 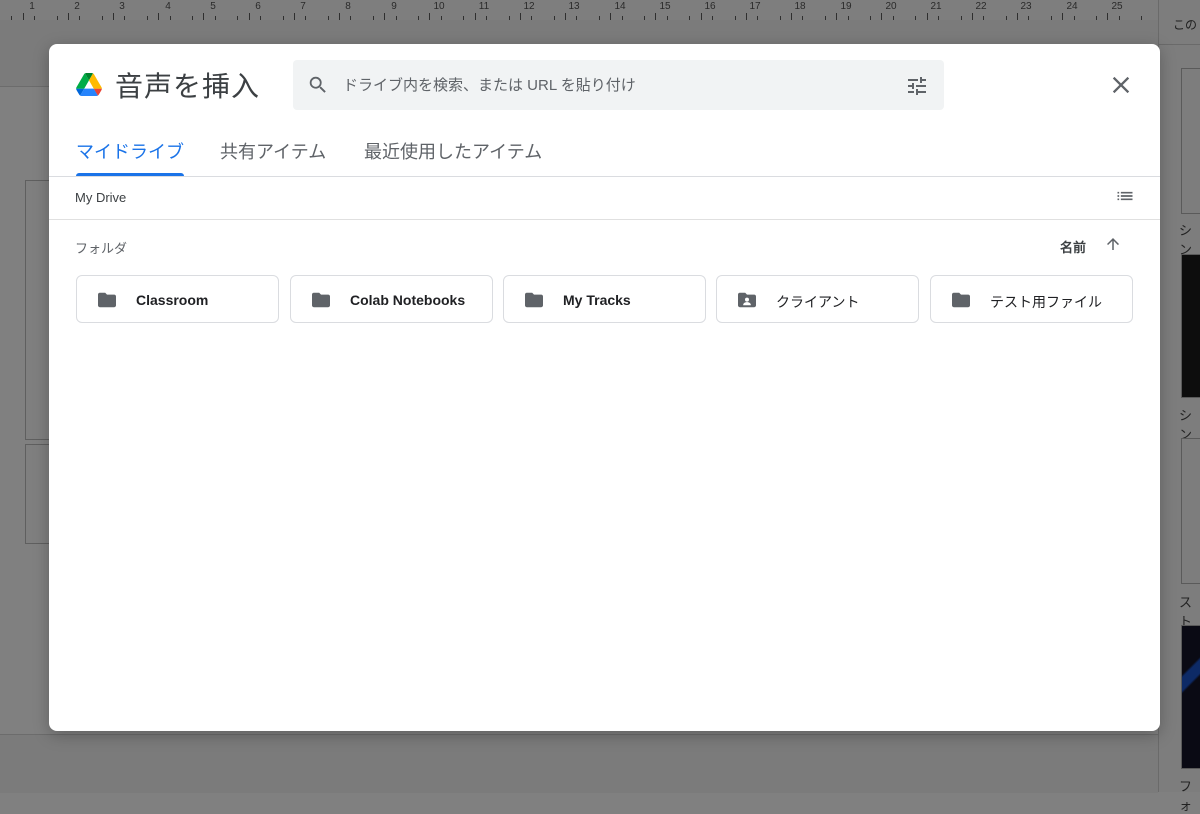 I want to click on search-input, so click(x=618, y=85).